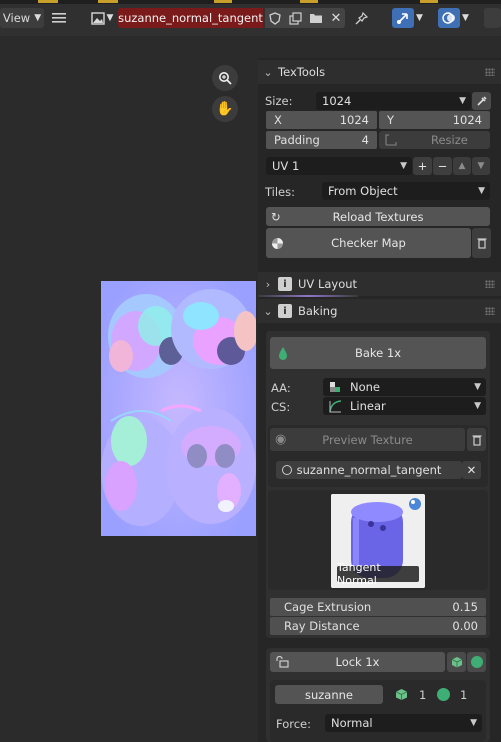 This screenshot has height=742, width=501. I want to click on uv-map-dropdown: UV 1 ▼, so click(339, 166).